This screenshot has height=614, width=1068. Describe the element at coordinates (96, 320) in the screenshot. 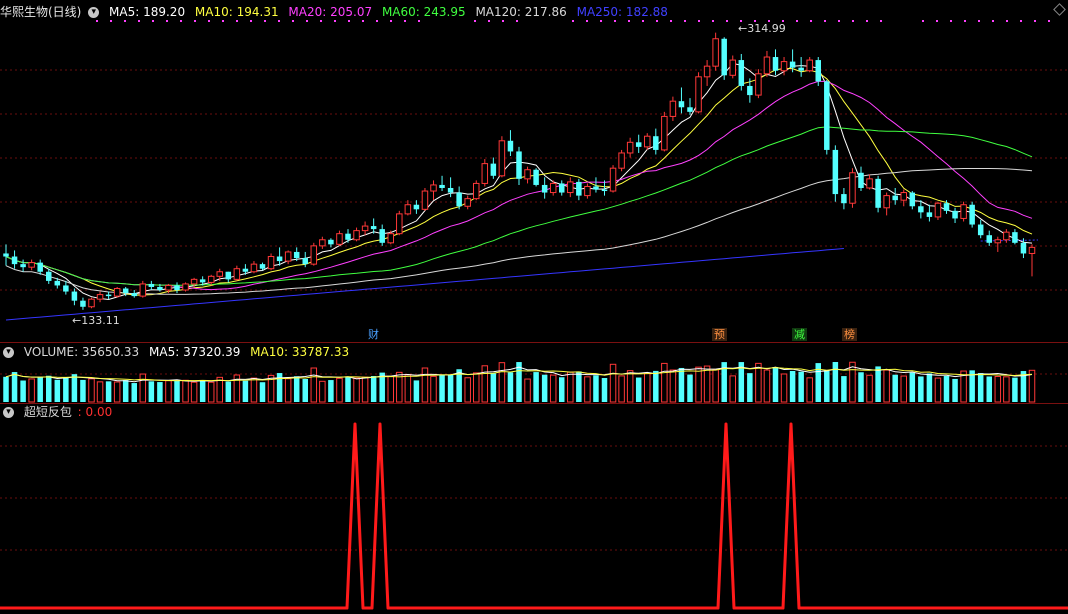

I see `low-price-label: ←133.11` at that location.